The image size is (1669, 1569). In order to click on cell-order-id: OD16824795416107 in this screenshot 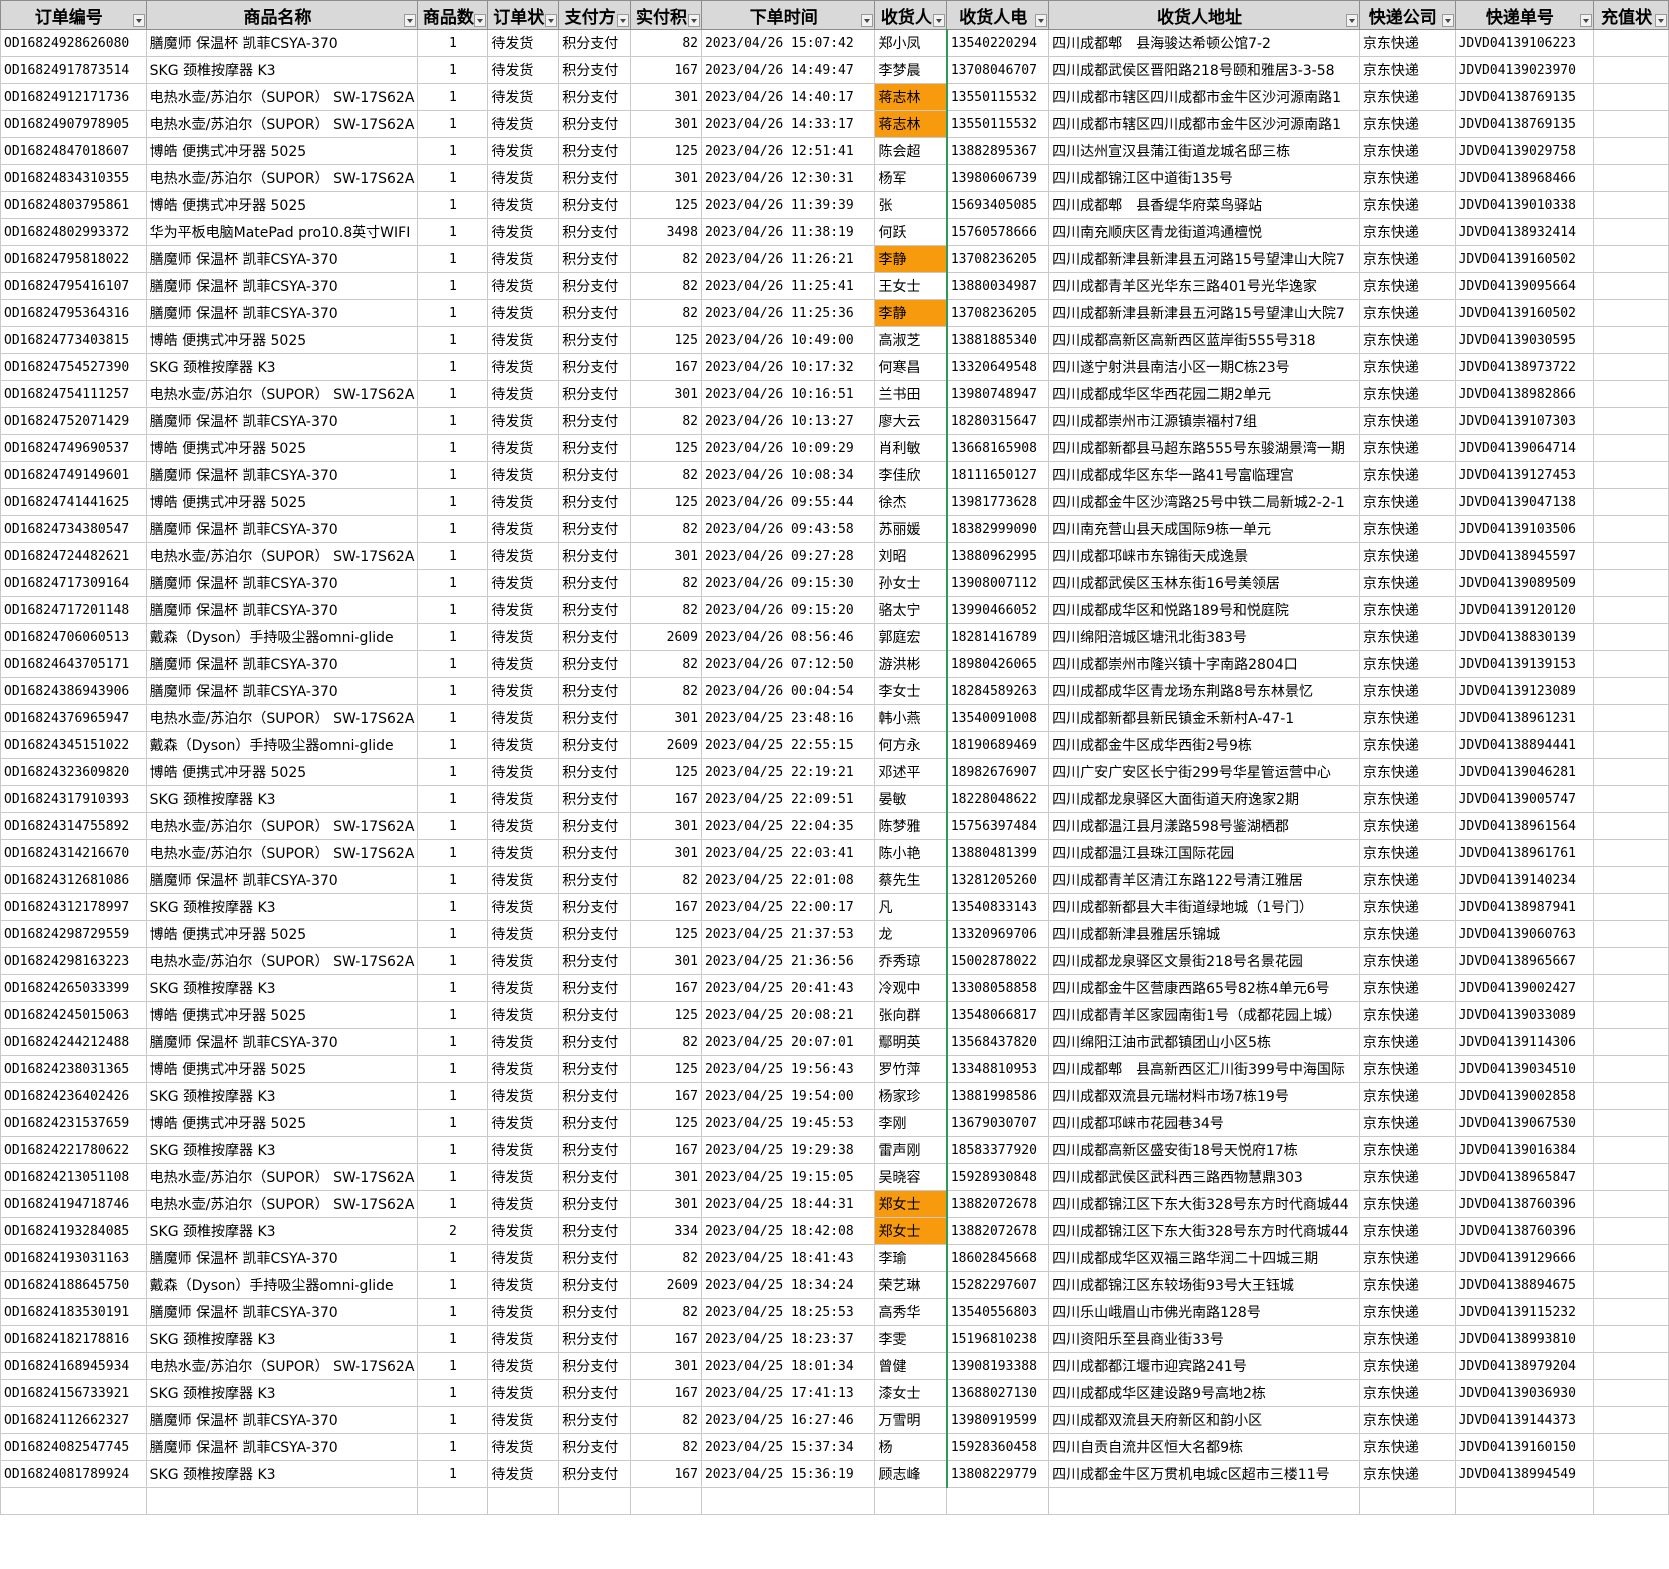, I will do `click(73, 286)`.